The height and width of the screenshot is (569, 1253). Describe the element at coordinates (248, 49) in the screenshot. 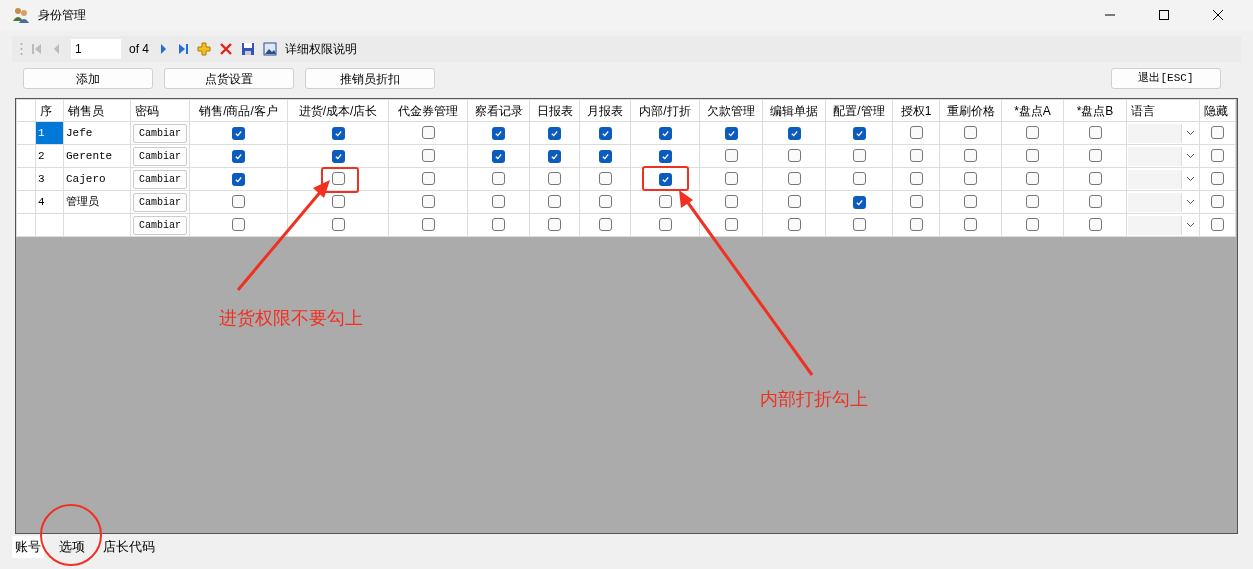

I see `save-icon` at that location.